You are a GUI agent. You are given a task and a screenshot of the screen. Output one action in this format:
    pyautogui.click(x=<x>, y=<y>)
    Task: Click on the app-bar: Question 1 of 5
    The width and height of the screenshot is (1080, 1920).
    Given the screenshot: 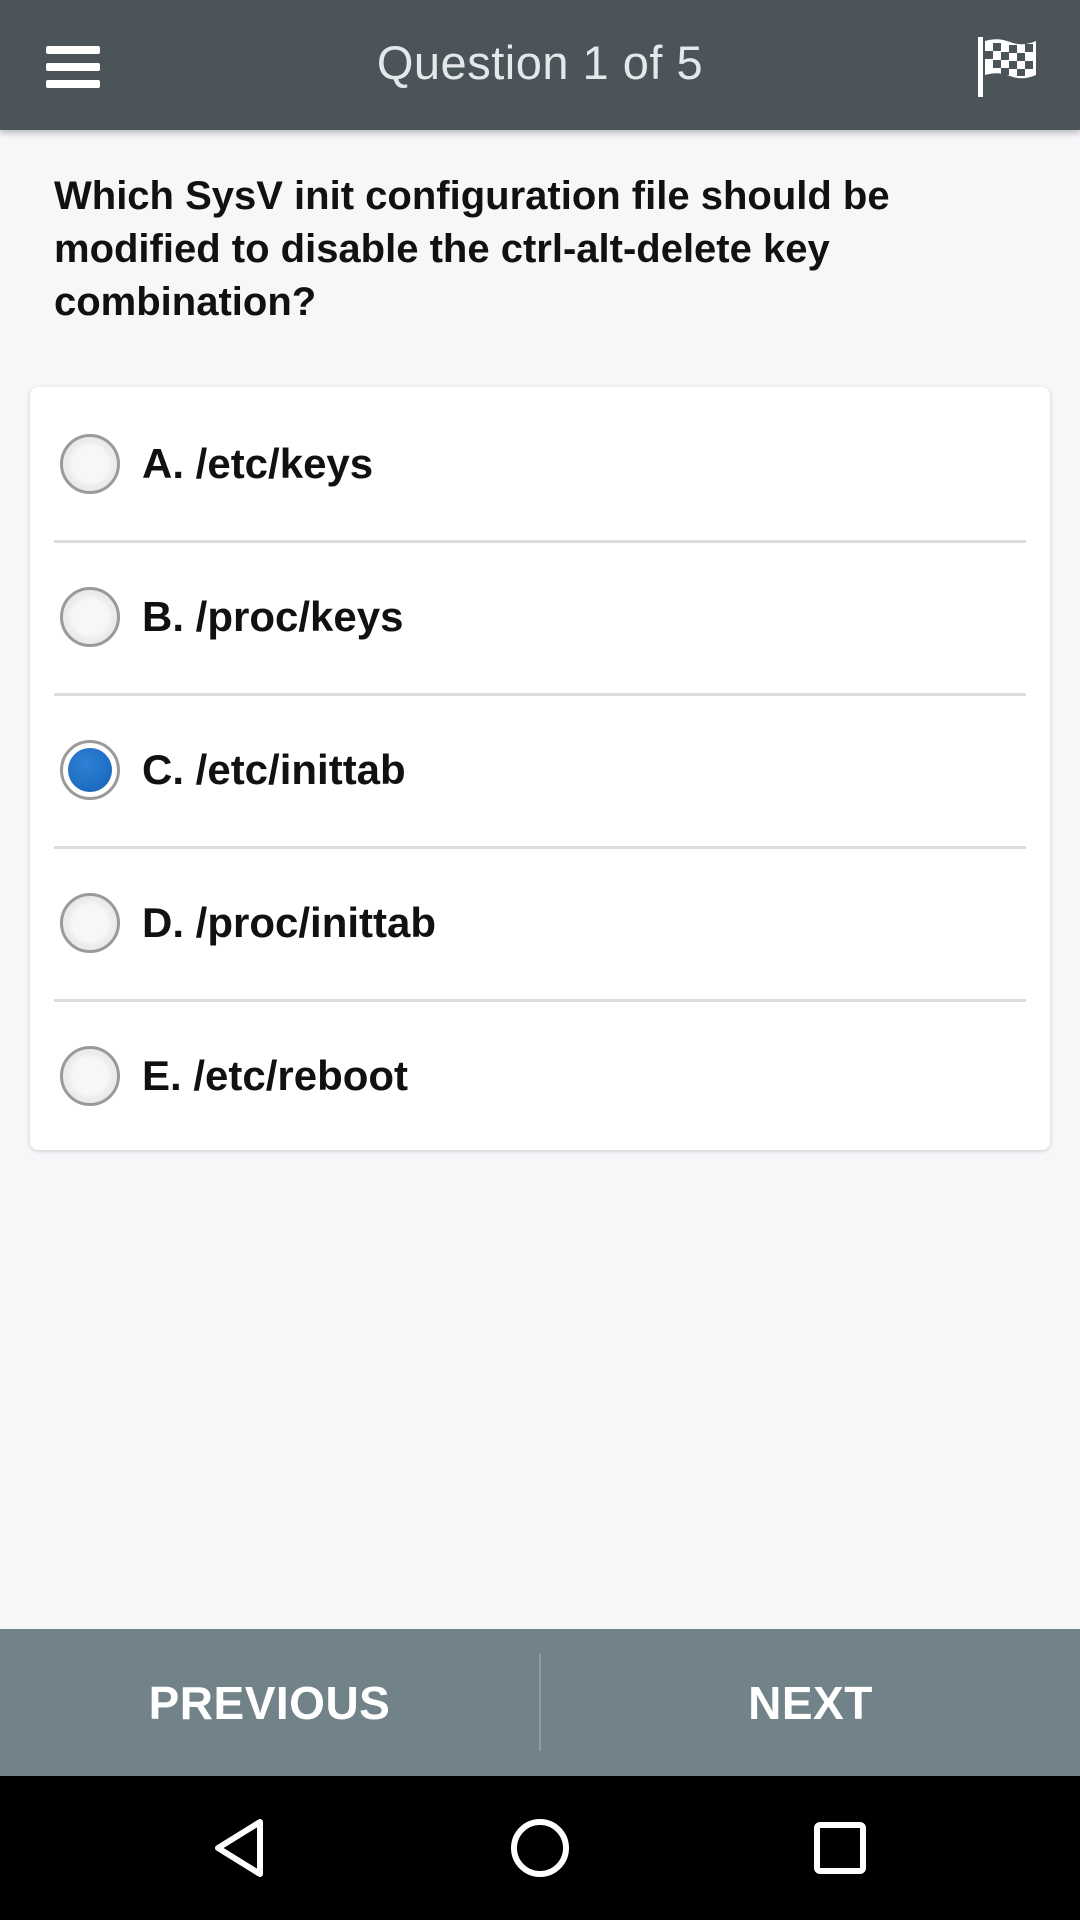 What is the action you would take?
    pyautogui.click(x=540, y=65)
    